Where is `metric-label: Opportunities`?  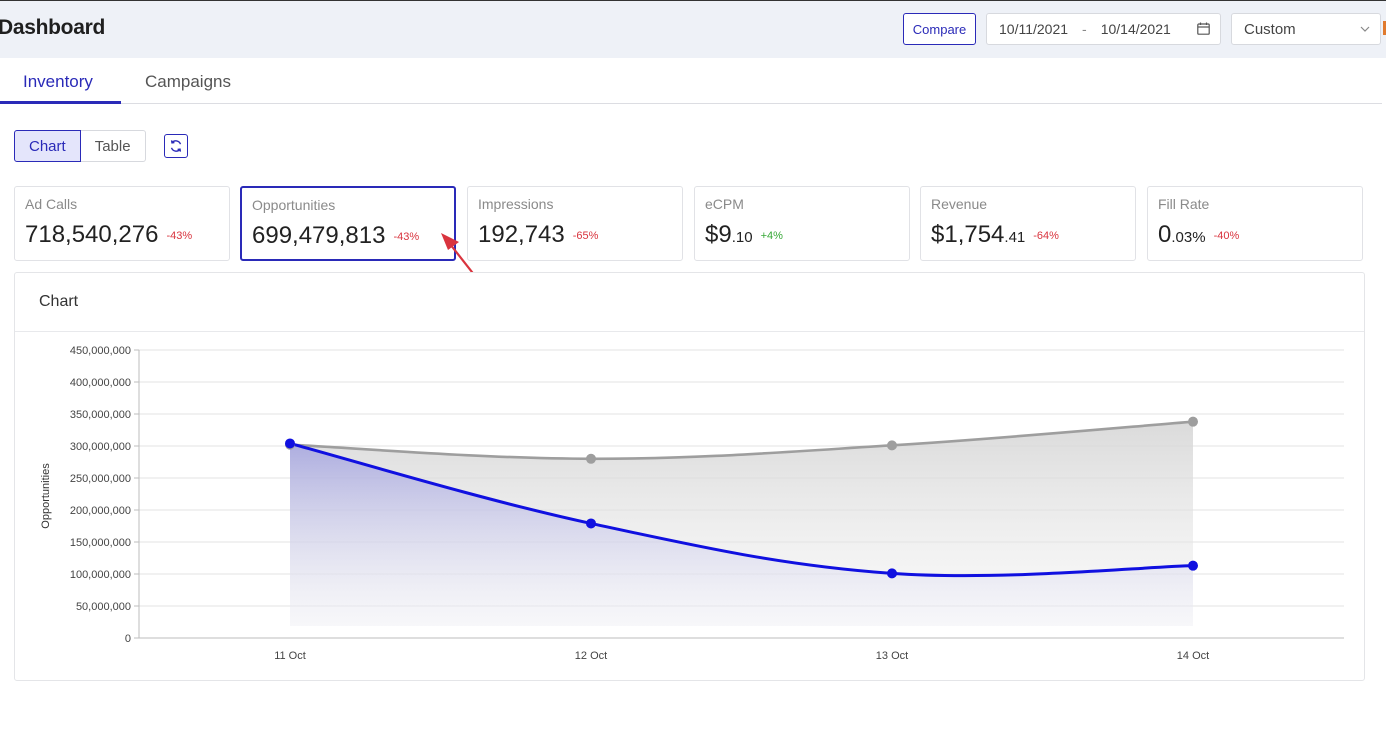 metric-label: Opportunities is located at coordinates (294, 205).